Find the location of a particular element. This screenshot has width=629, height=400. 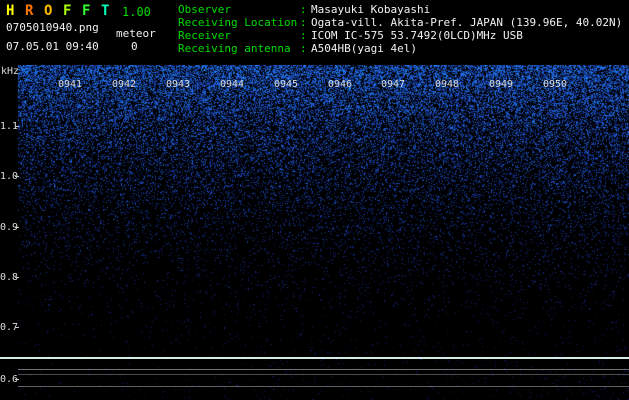

freq-label: 1.1 is located at coordinates (9, 126).